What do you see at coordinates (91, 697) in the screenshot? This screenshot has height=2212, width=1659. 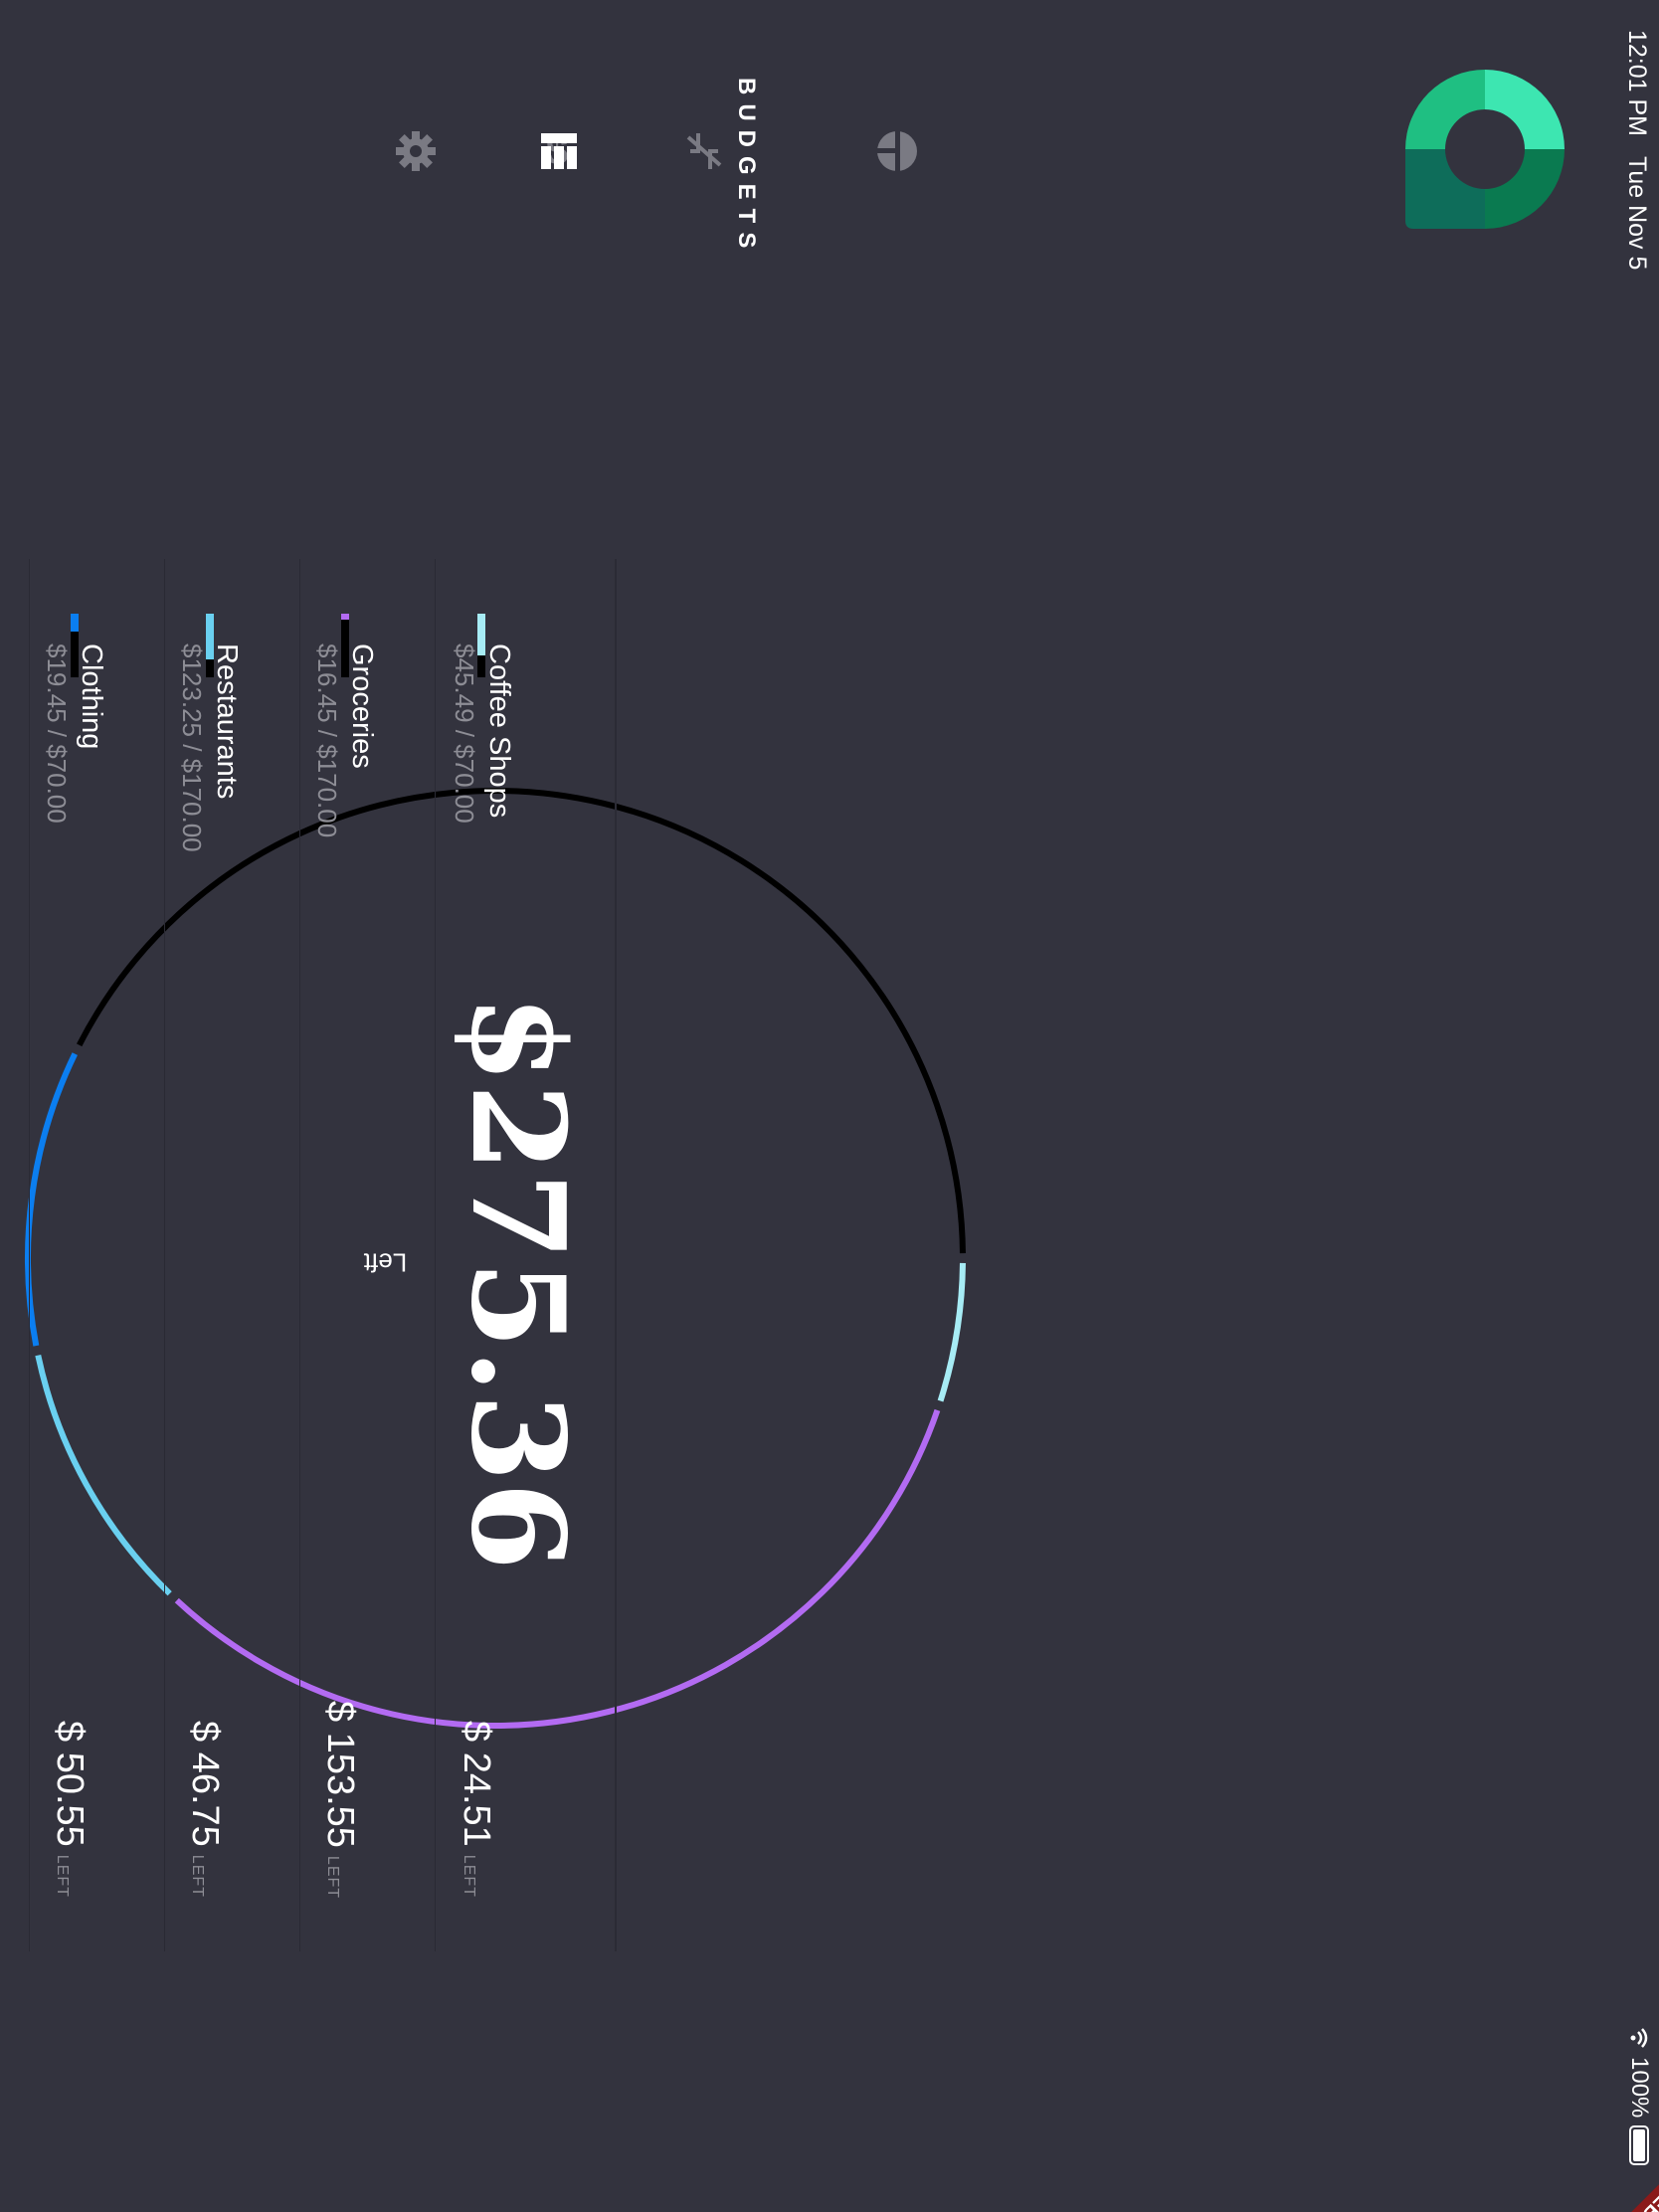 I see `category-name: Clothing` at bounding box center [91, 697].